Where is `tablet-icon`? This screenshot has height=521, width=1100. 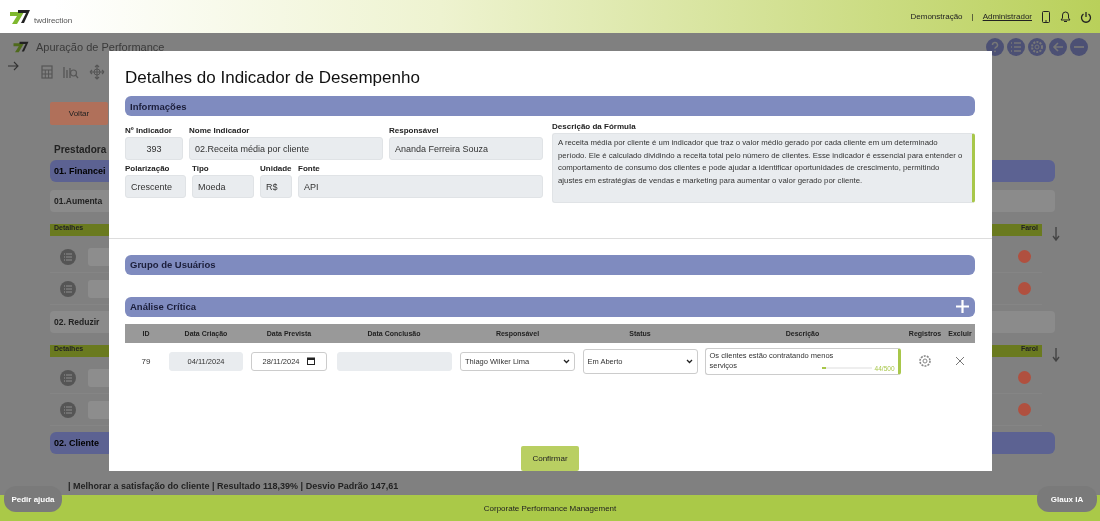 tablet-icon is located at coordinates (1046, 16).